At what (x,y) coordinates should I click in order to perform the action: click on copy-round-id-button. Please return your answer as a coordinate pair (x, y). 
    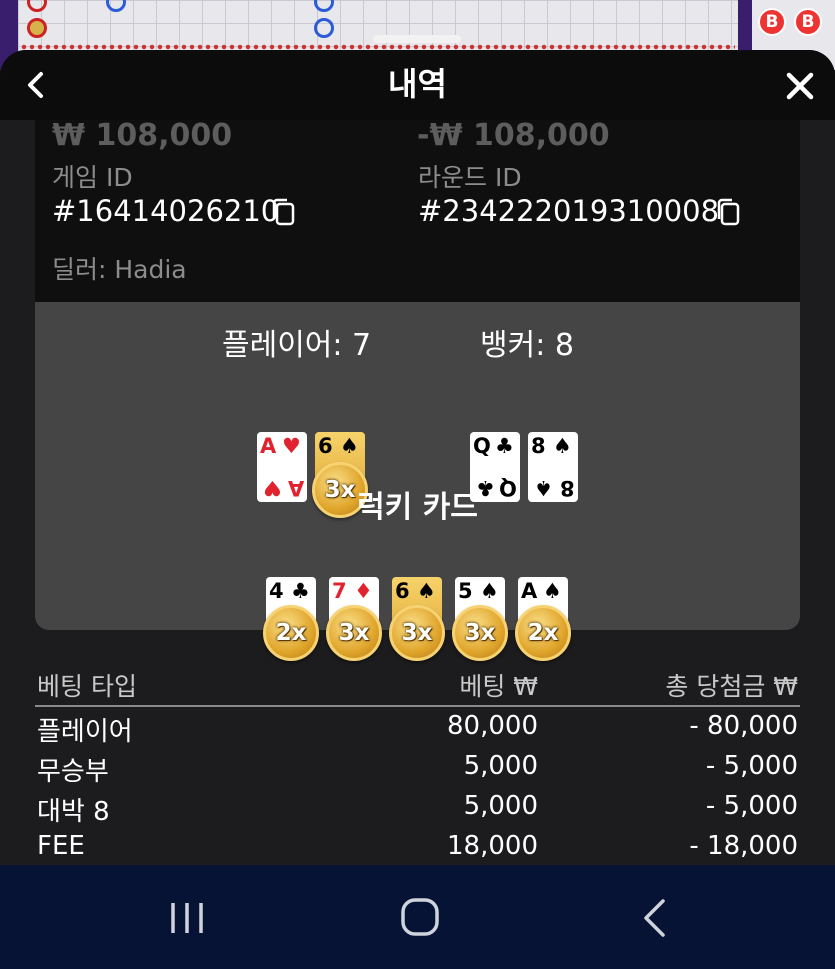
    Looking at the image, I should click on (729, 213).